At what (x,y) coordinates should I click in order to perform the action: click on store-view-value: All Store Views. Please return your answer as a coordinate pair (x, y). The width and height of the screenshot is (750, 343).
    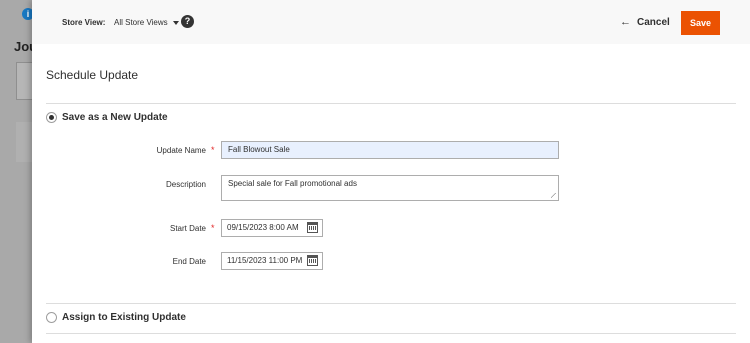
    Looking at the image, I should click on (141, 22).